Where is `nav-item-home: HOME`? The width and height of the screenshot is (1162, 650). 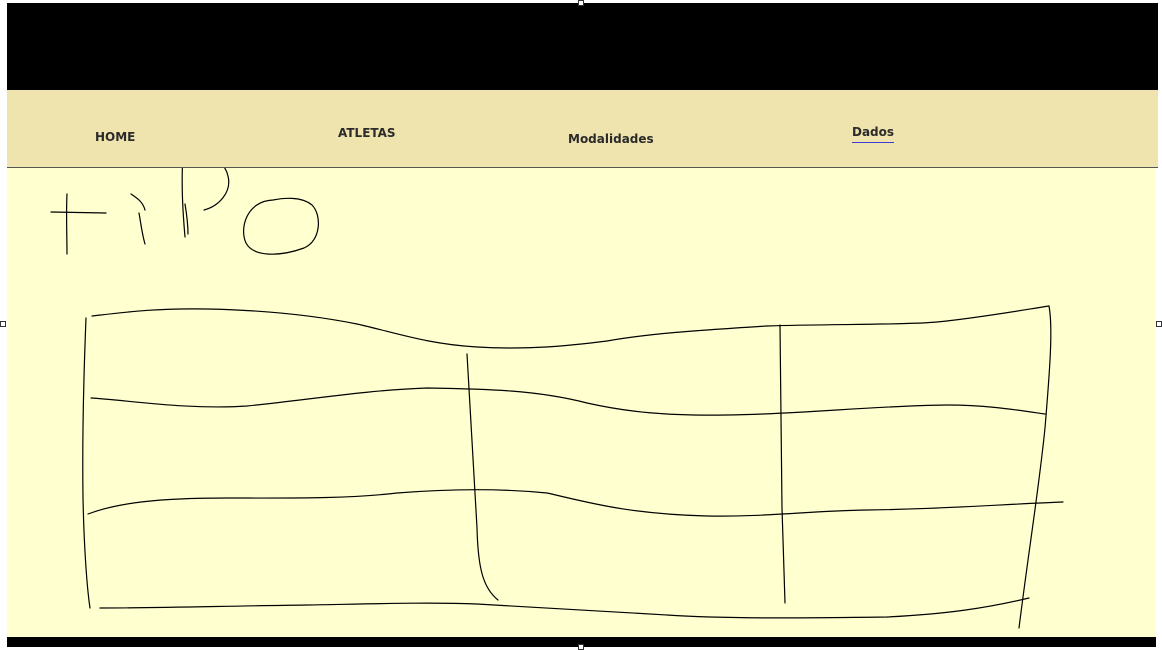 nav-item-home: HOME is located at coordinates (115, 138).